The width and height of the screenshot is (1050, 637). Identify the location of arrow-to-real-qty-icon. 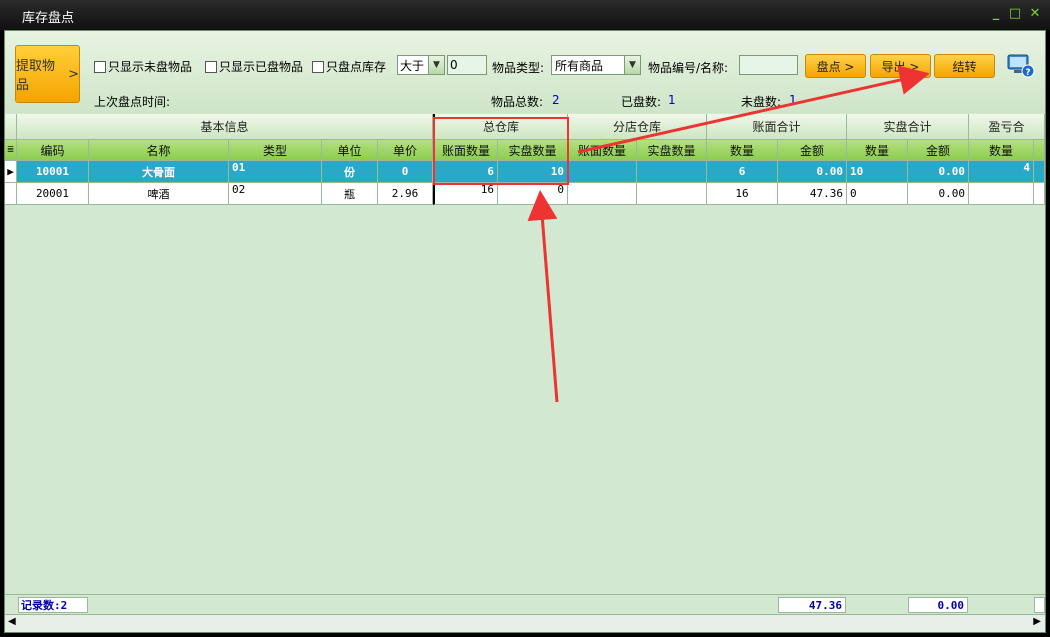
(543, 296).